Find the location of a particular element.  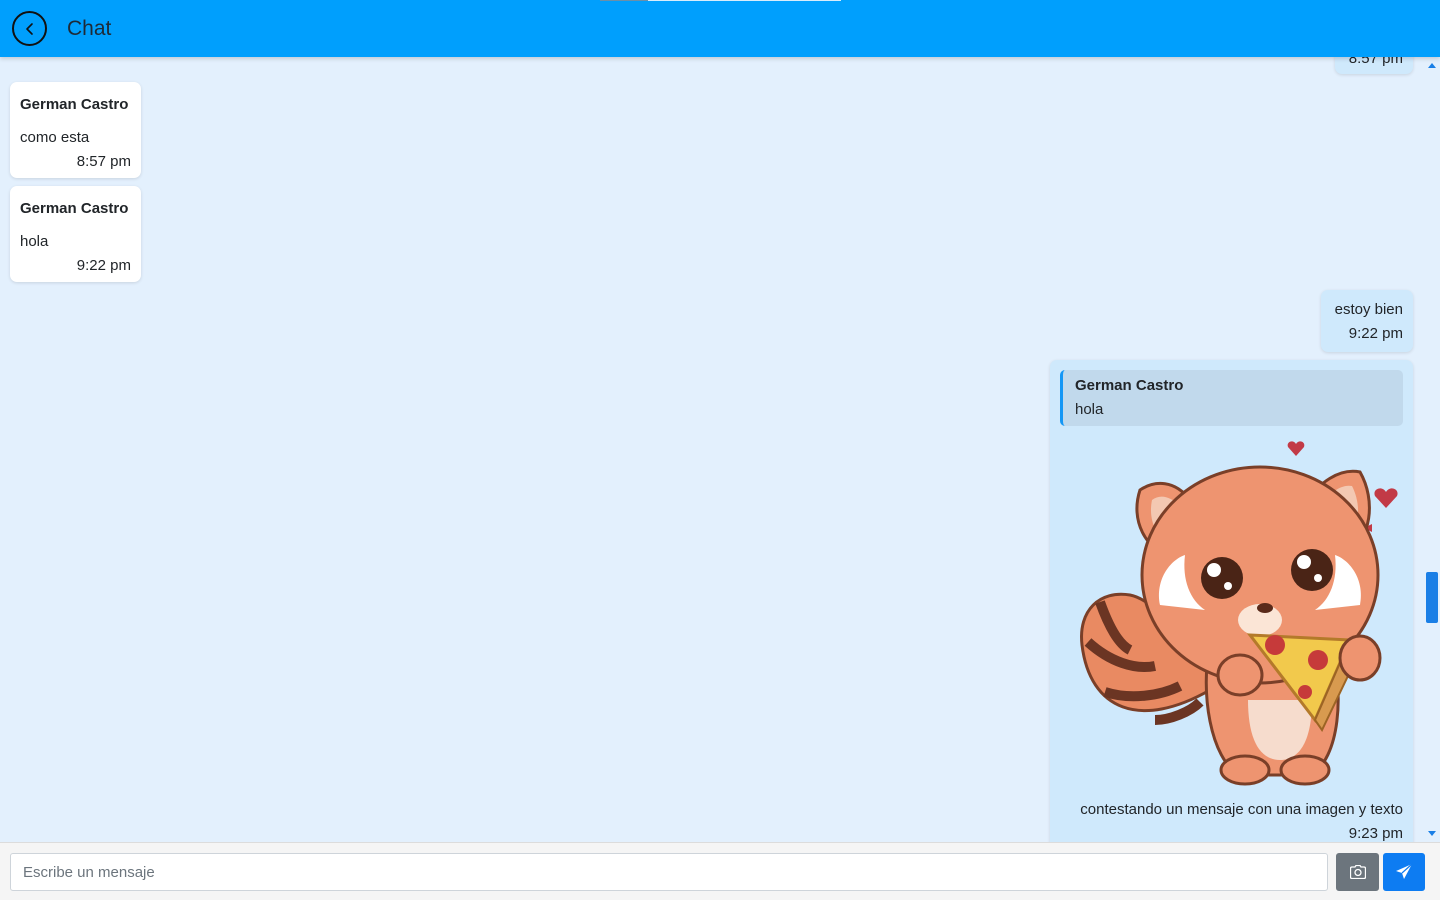

quote-text: hola is located at coordinates (1089, 409).